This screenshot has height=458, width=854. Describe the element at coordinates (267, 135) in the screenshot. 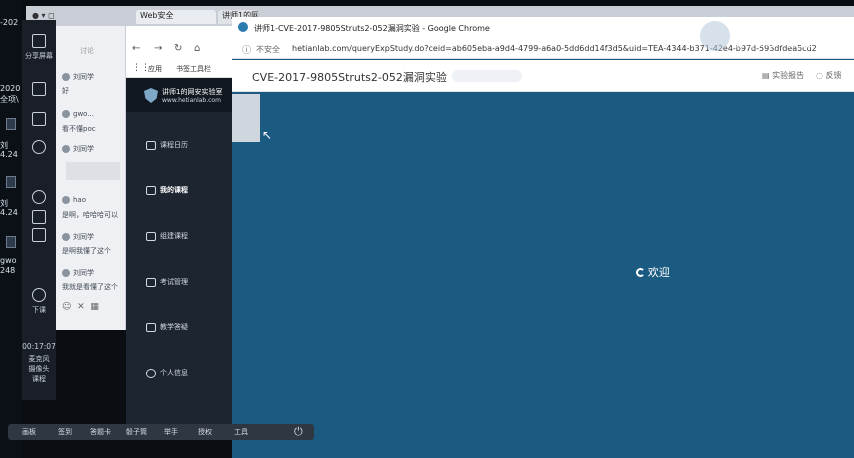

I see `mouse-cursor: ↖` at that location.